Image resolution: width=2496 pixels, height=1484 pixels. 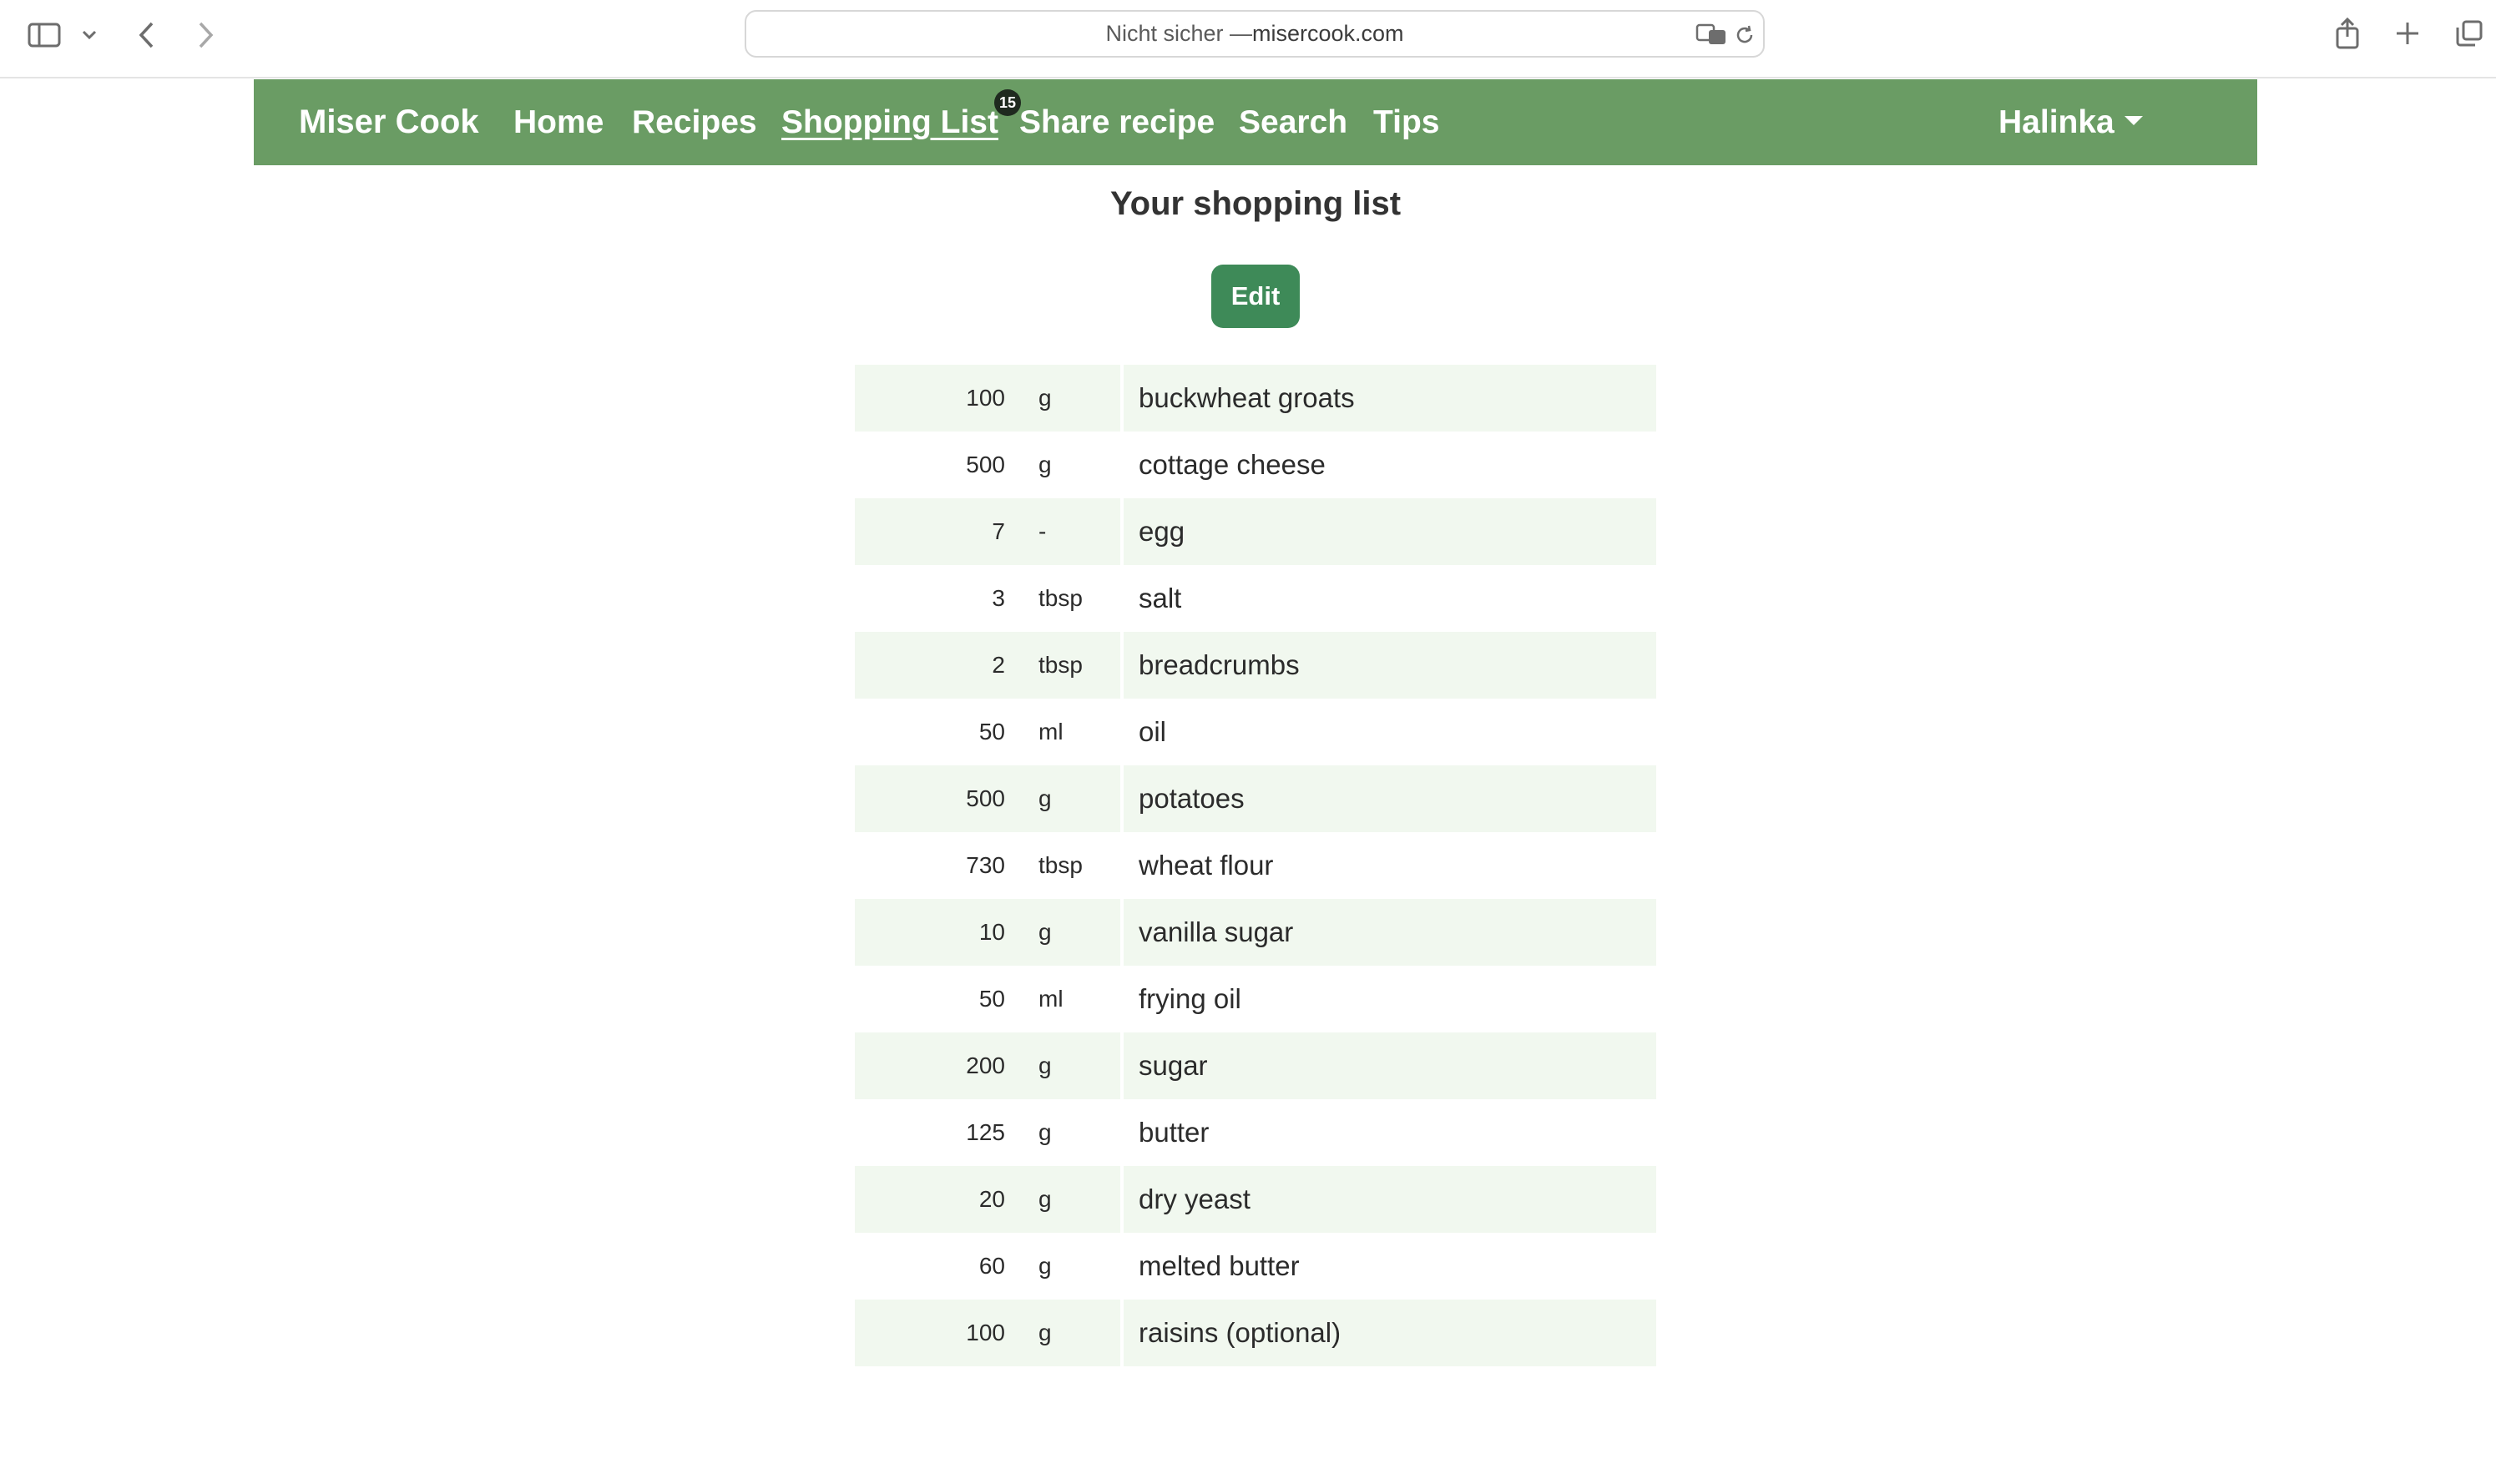 What do you see at coordinates (1153, 731) in the screenshot?
I see `item-name: oil` at bounding box center [1153, 731].